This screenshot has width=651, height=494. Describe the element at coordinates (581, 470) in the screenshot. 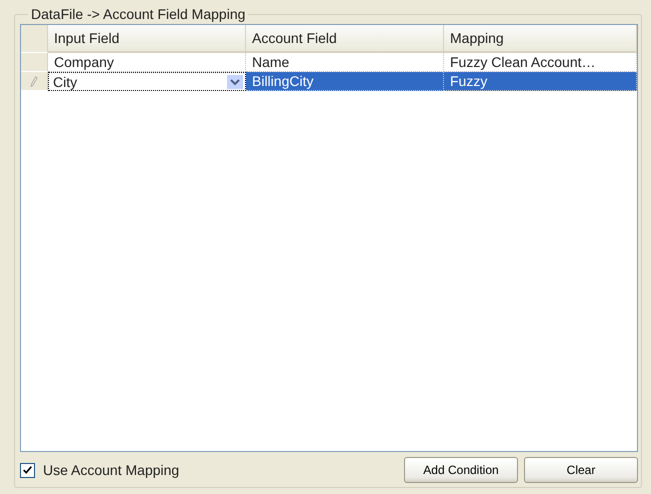

I see `action-button: Clear` at that location.